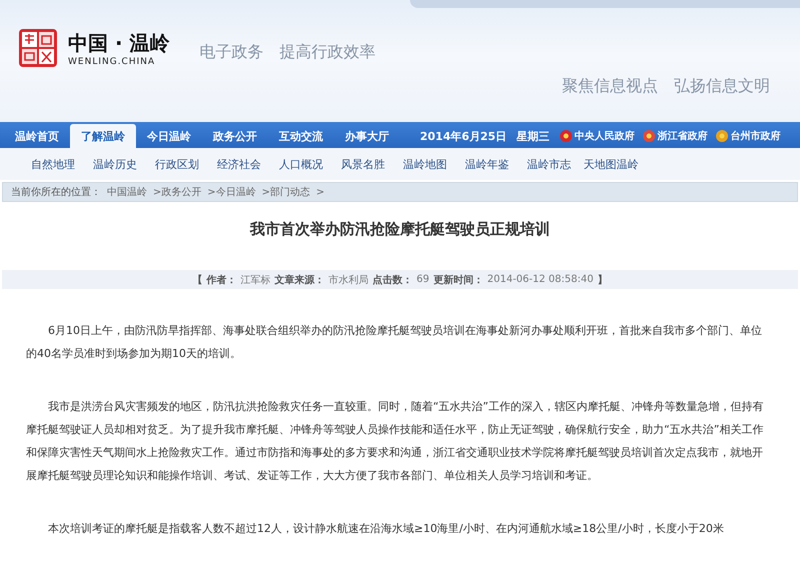 The width and height of the screenshot is (800, 566). I want to click on meta-value: 江军标, so click(255, 280).